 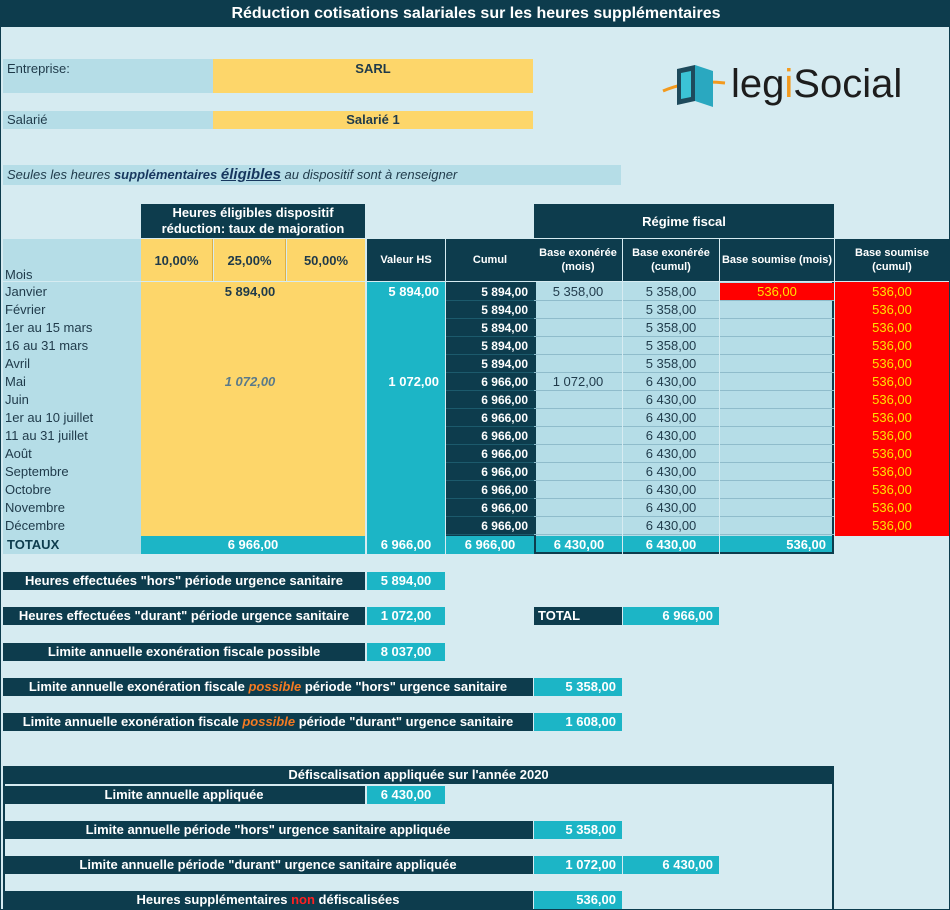 What do you see at coordinates (578, 260) in the screenshot?
I see `header-base-exo-mois: Base exonérée (mois)` at bounding box center [578, 260].